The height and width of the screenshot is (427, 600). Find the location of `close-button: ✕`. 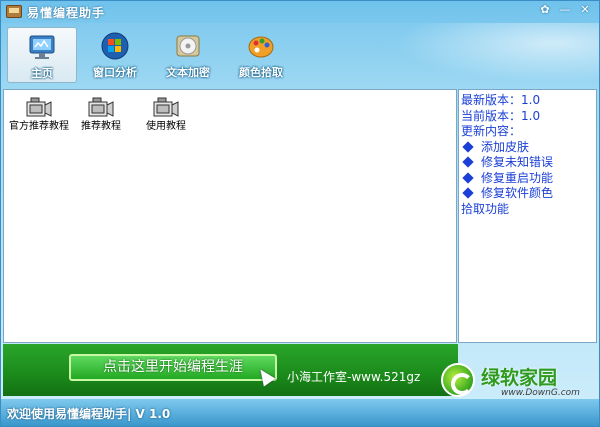

close-button: ✕ is located at coordinates (585, 10).